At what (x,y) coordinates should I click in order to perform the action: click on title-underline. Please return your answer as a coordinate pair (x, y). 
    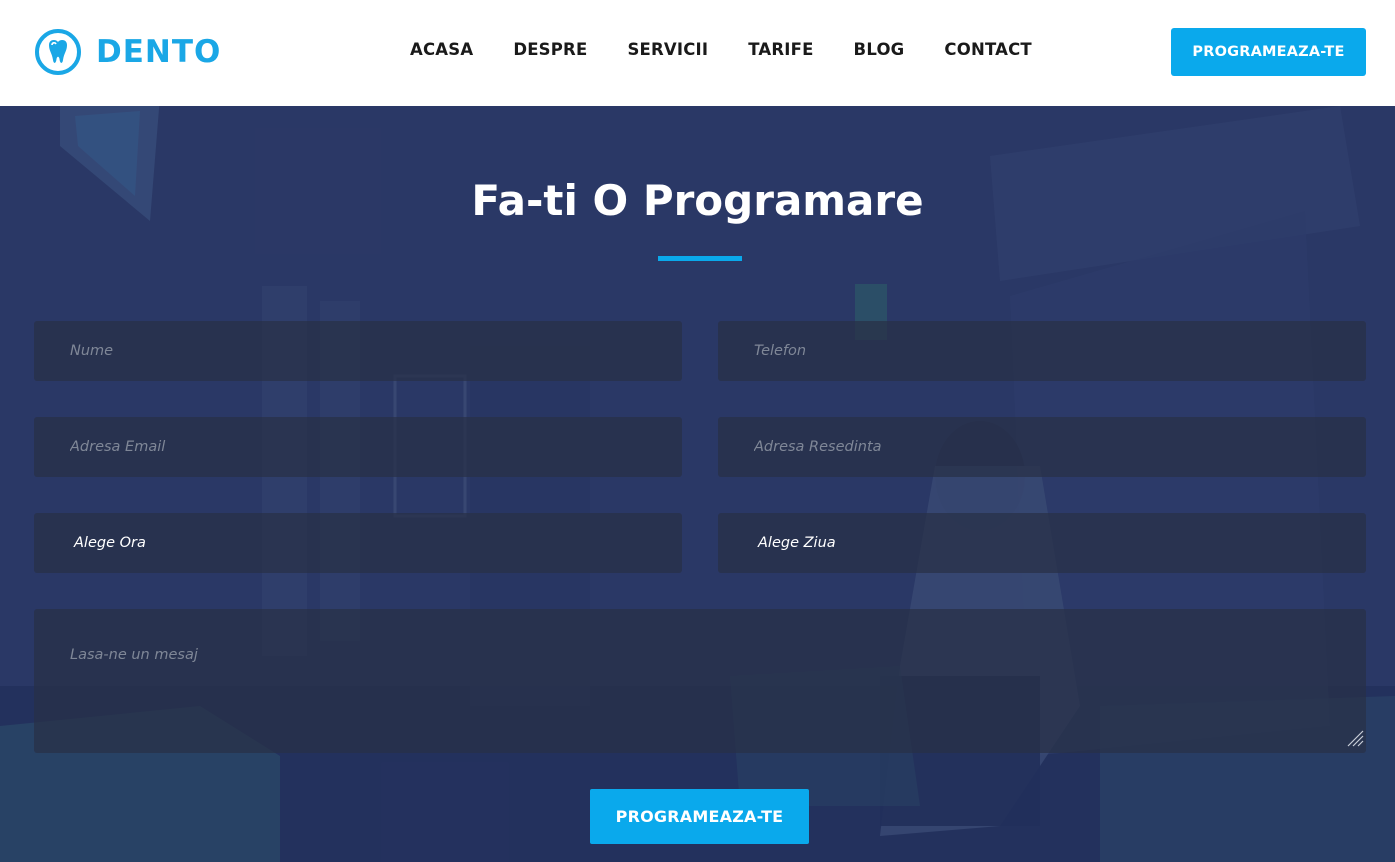
    Looking at the image, I should click on (700, 258).